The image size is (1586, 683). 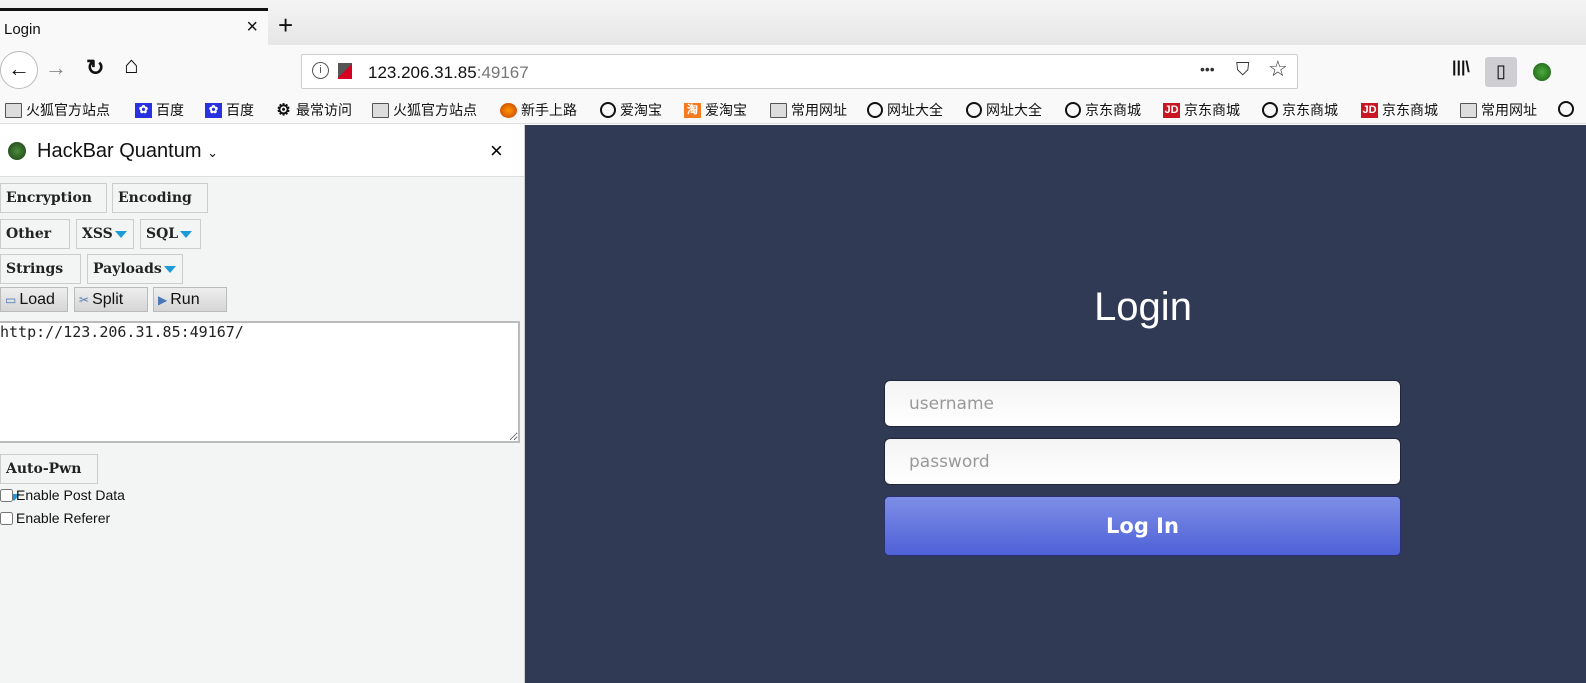 I want to click on encryption-menu: Encryption, so click(x=53, y=206).